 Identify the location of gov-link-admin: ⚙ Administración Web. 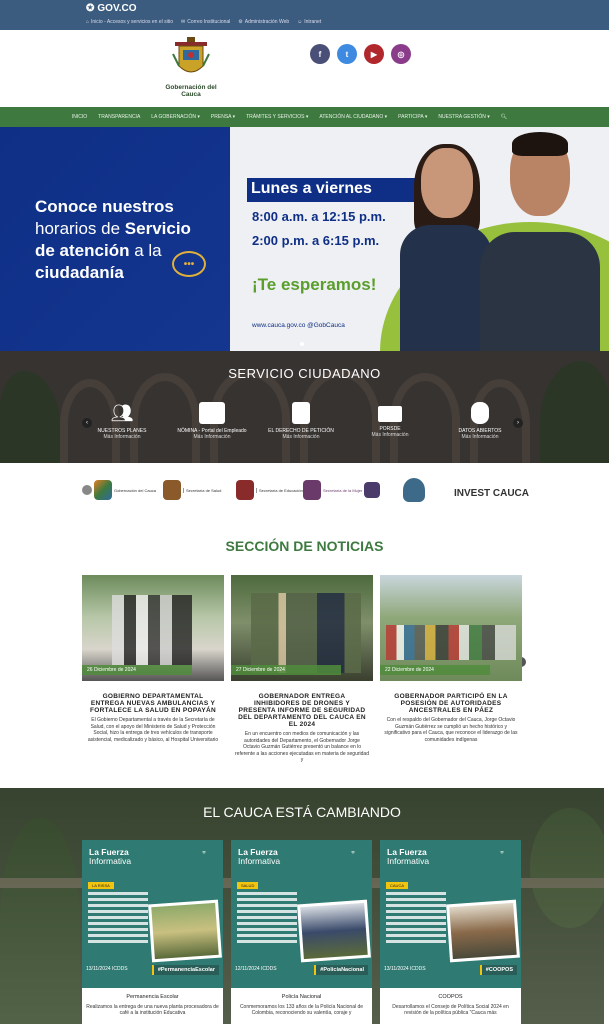
(263, 22).